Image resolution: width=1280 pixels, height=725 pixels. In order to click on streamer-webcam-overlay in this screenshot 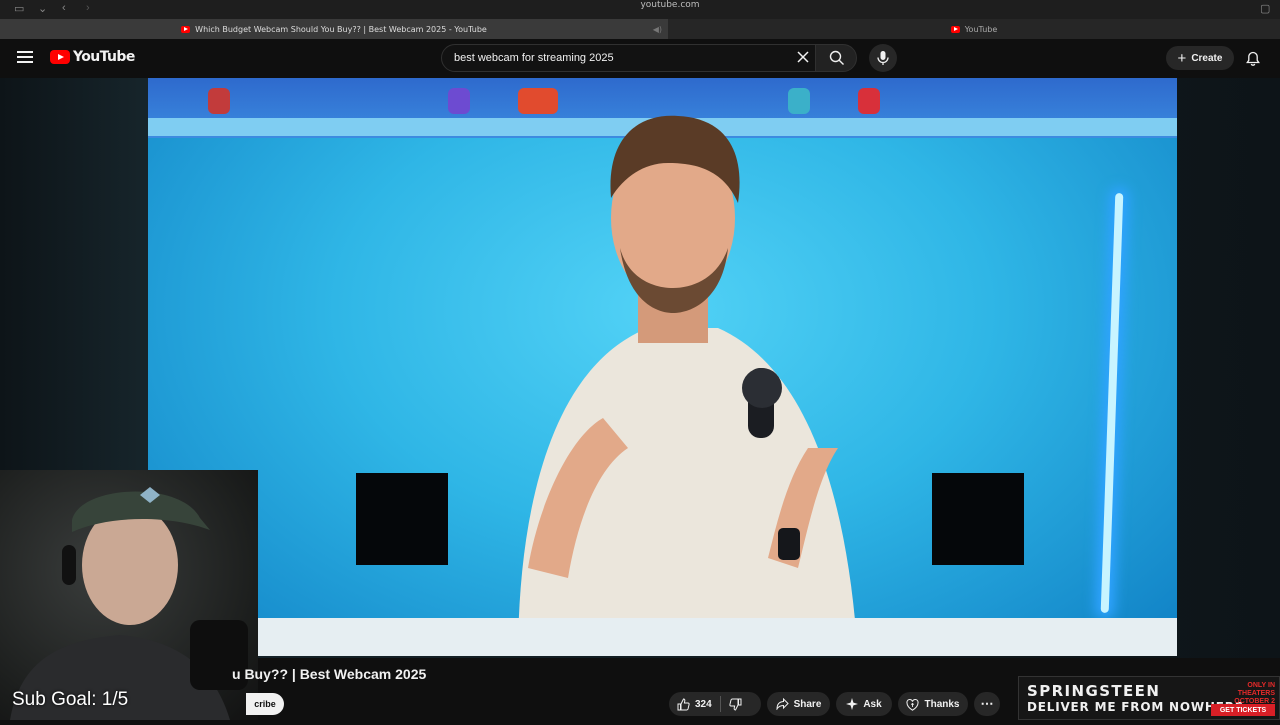, I will do `click(129, 595)`.